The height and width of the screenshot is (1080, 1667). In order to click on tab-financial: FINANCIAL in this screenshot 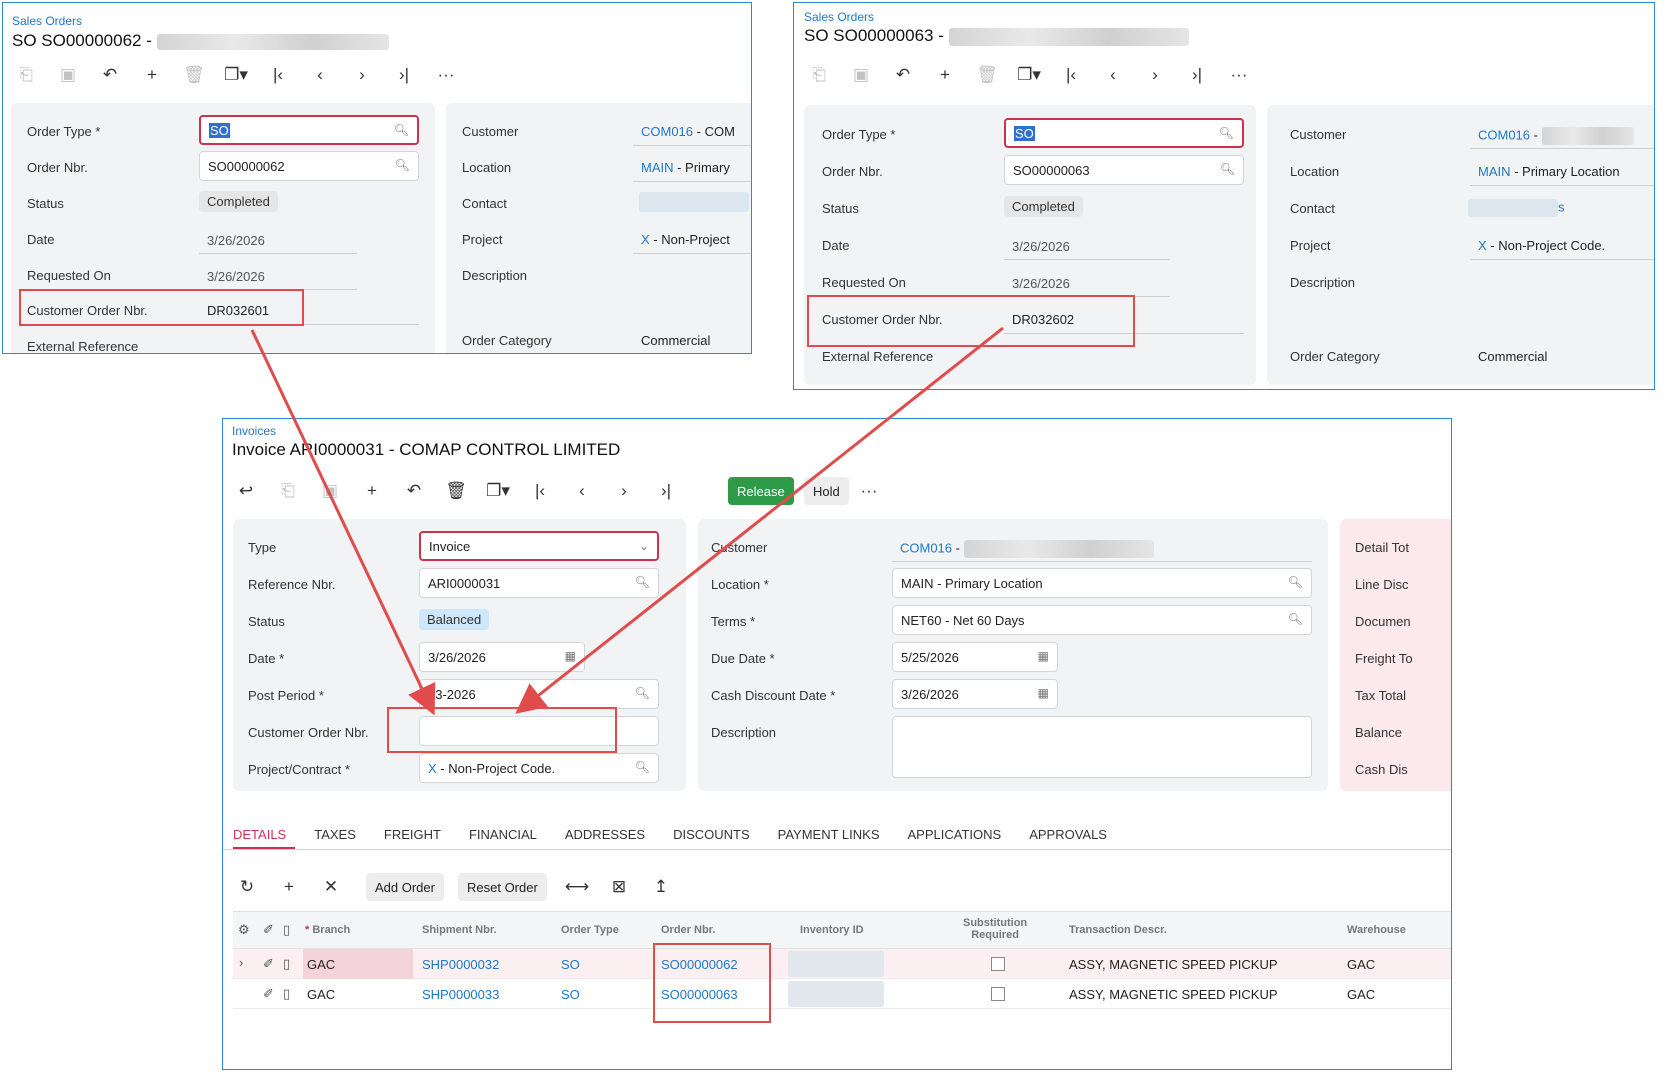, I will do `click(503, 834)`.